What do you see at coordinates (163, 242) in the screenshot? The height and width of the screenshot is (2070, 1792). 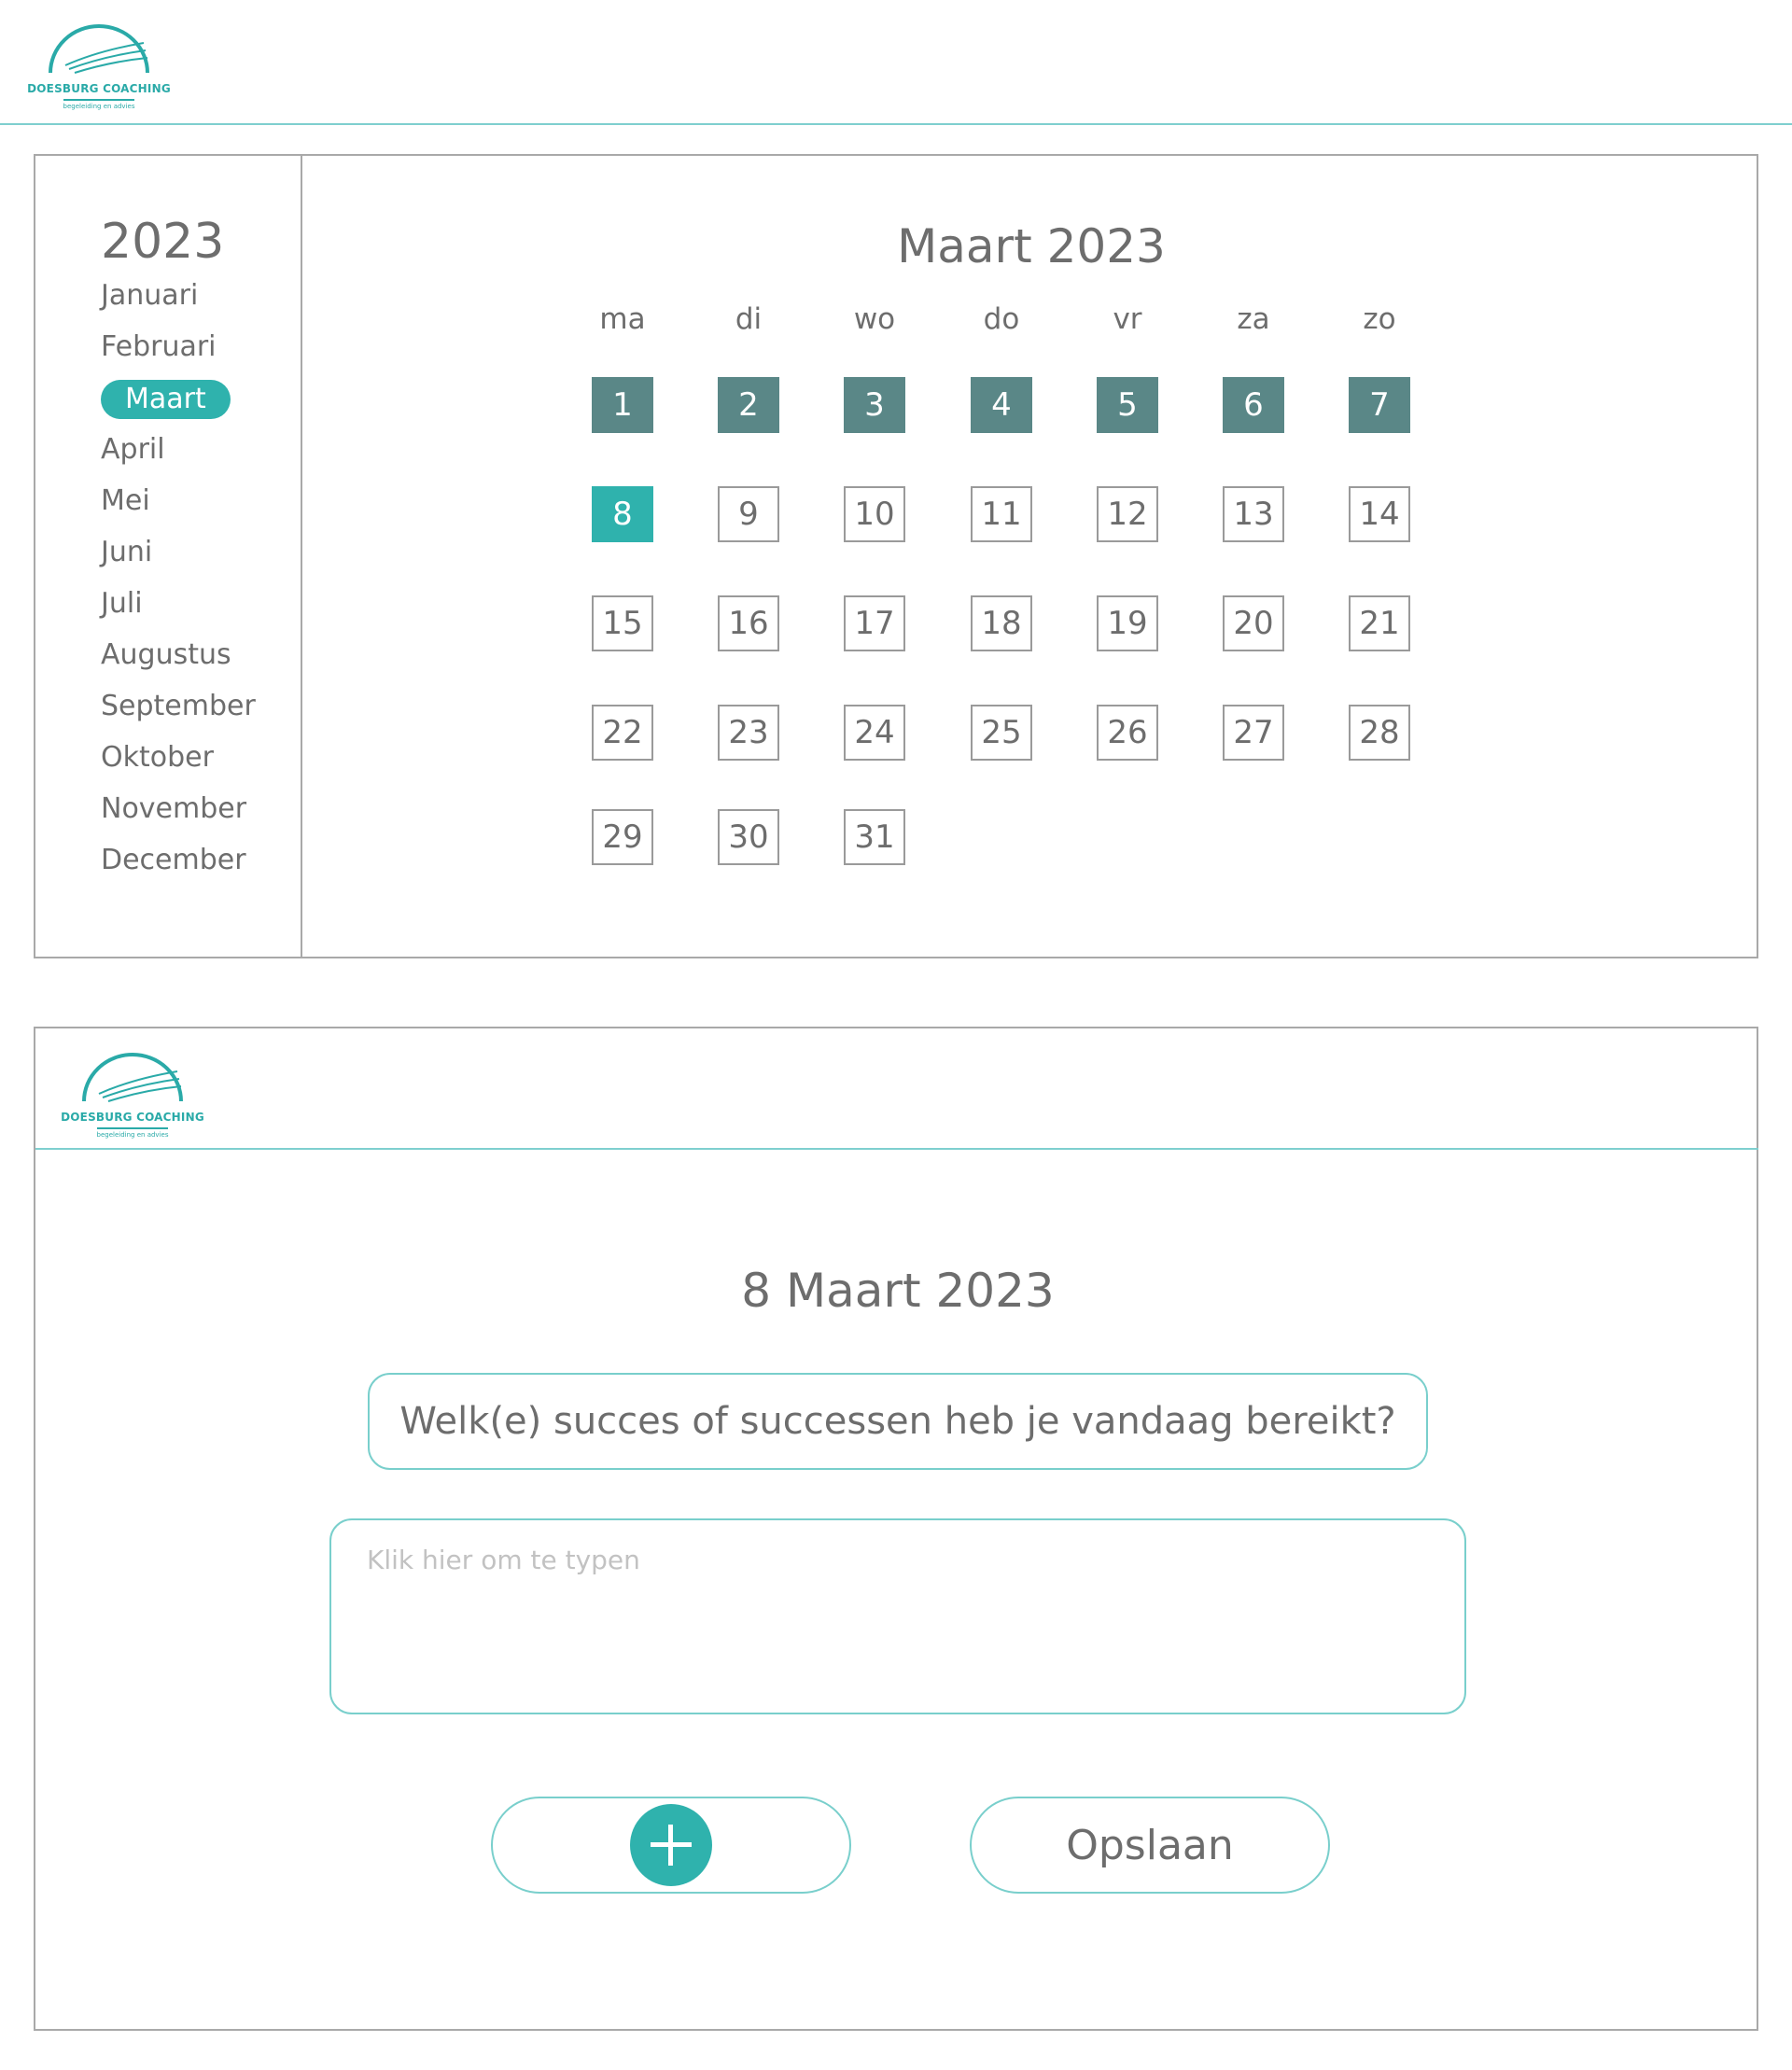 I see `year-heading: 2023` at bounding box center [163, 242].